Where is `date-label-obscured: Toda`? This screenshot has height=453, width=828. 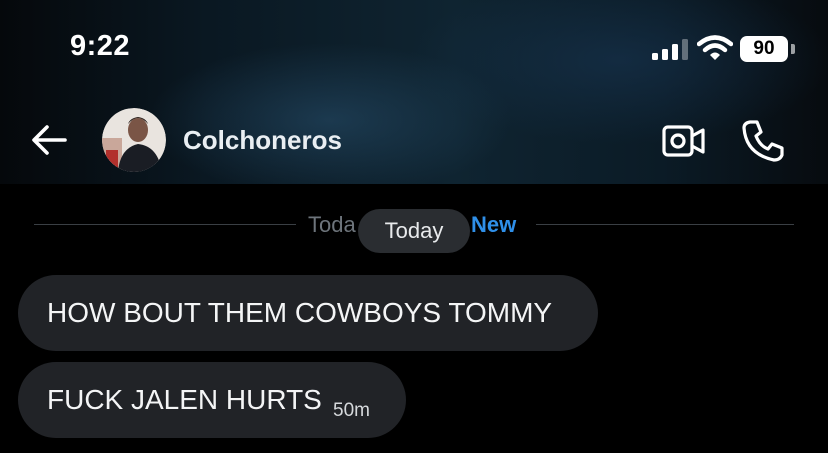 date-label-obscured: Toda is located at coordinates (332, 224).